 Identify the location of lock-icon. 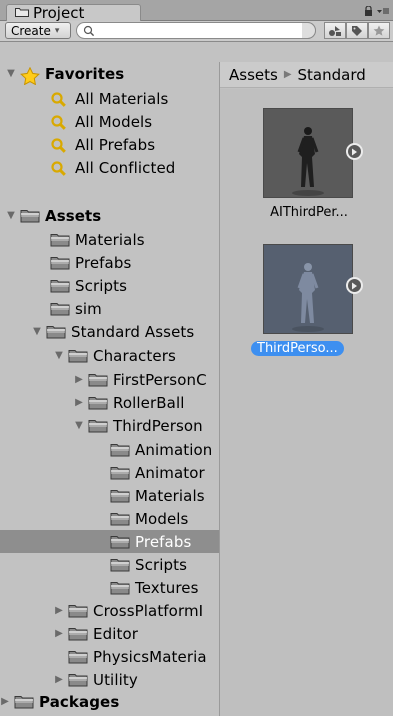
(368, 11).